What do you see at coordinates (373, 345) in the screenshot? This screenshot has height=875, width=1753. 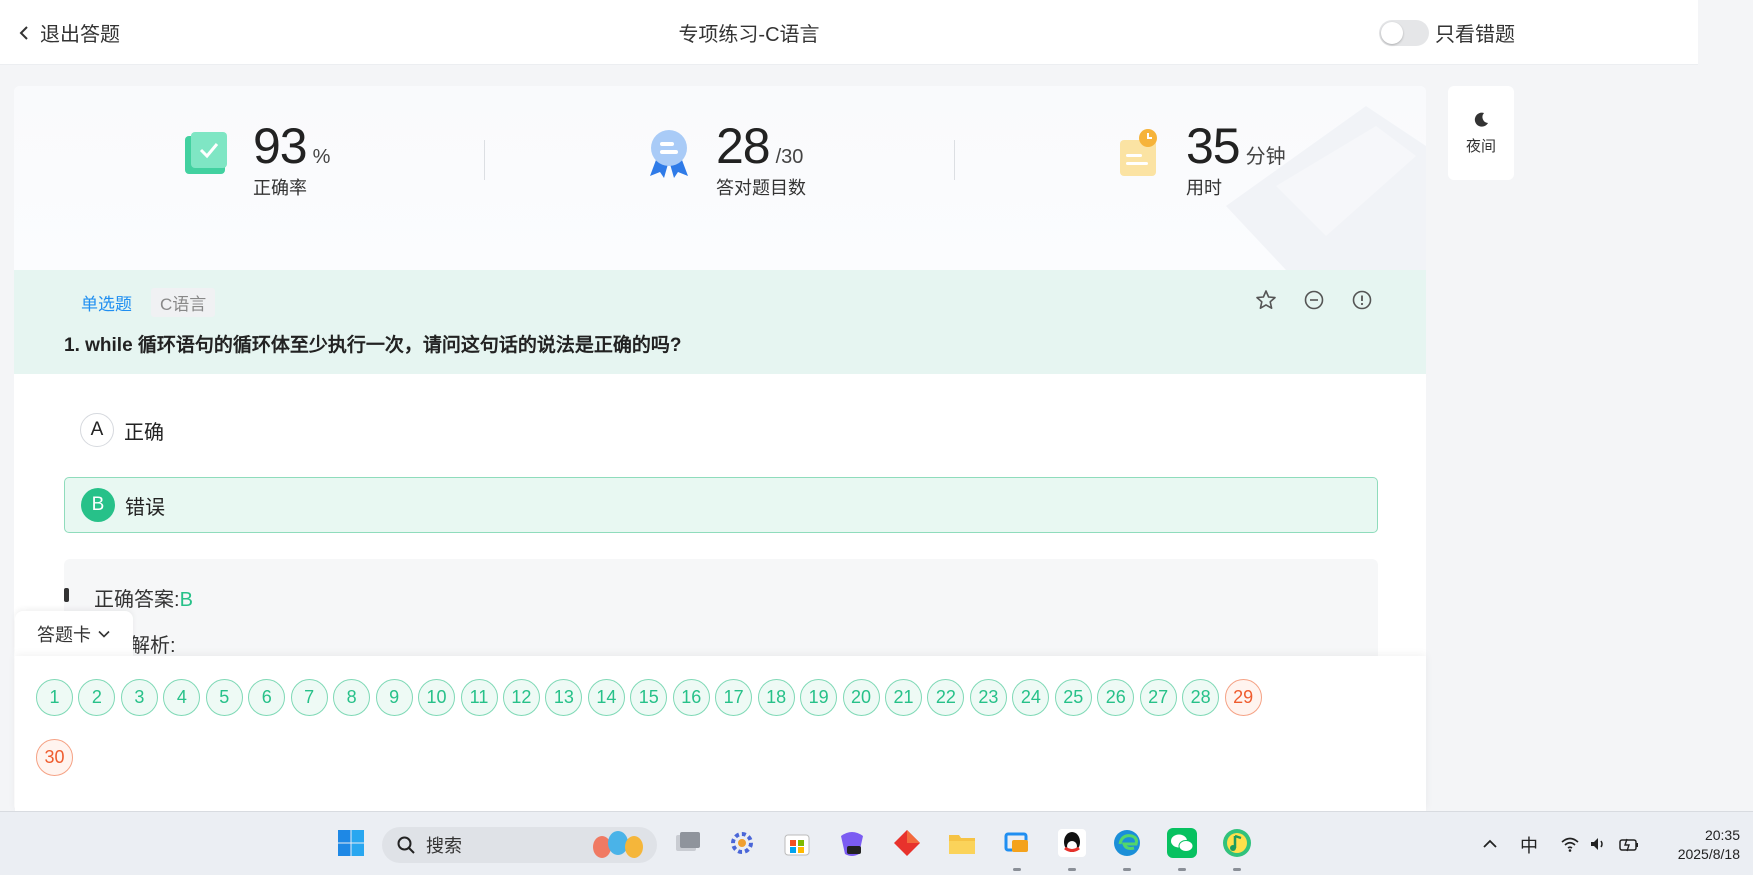 I see `question-text: 1. while 循环语句的循环体至少执行一次，请问这句话的说法是正确的吗?` at bounding box center [373, 345].